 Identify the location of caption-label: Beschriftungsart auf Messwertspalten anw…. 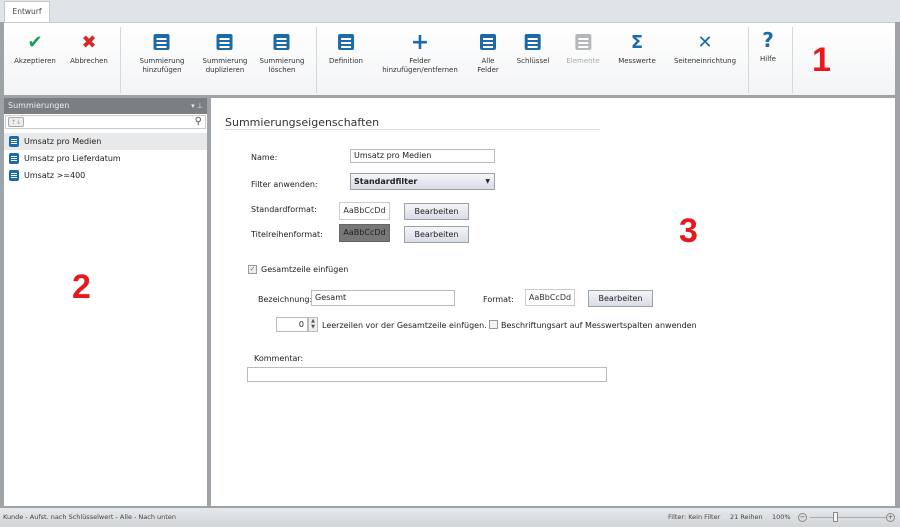
(599, 325).